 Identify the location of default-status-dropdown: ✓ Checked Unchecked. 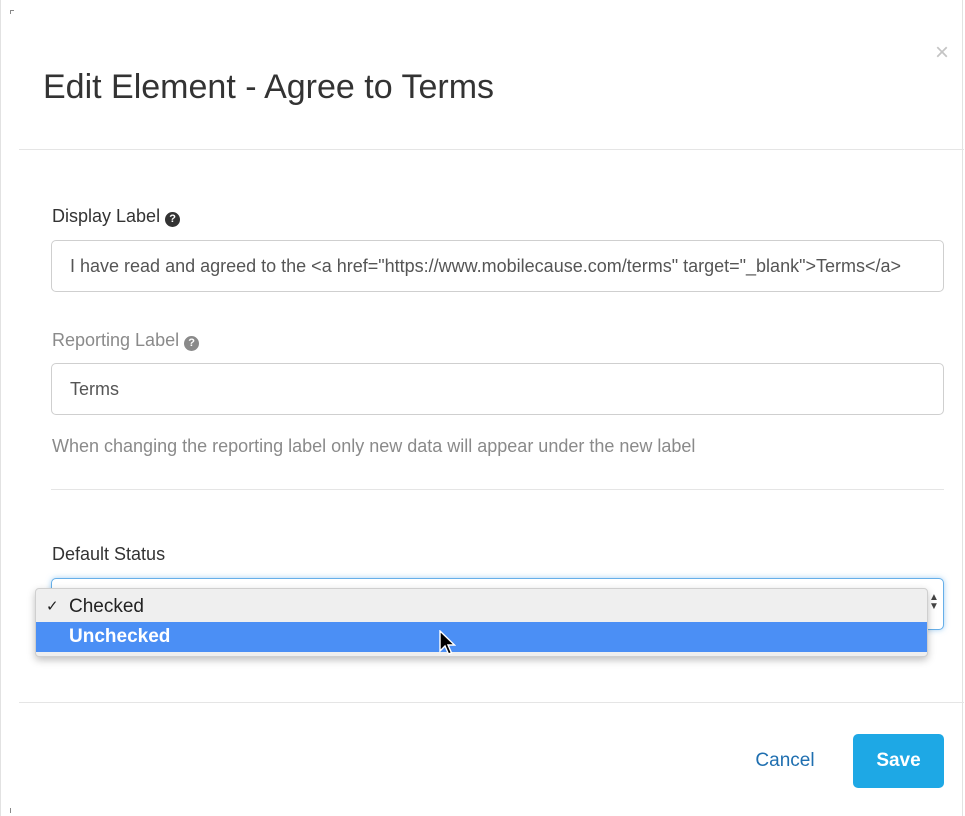
(481, 622).